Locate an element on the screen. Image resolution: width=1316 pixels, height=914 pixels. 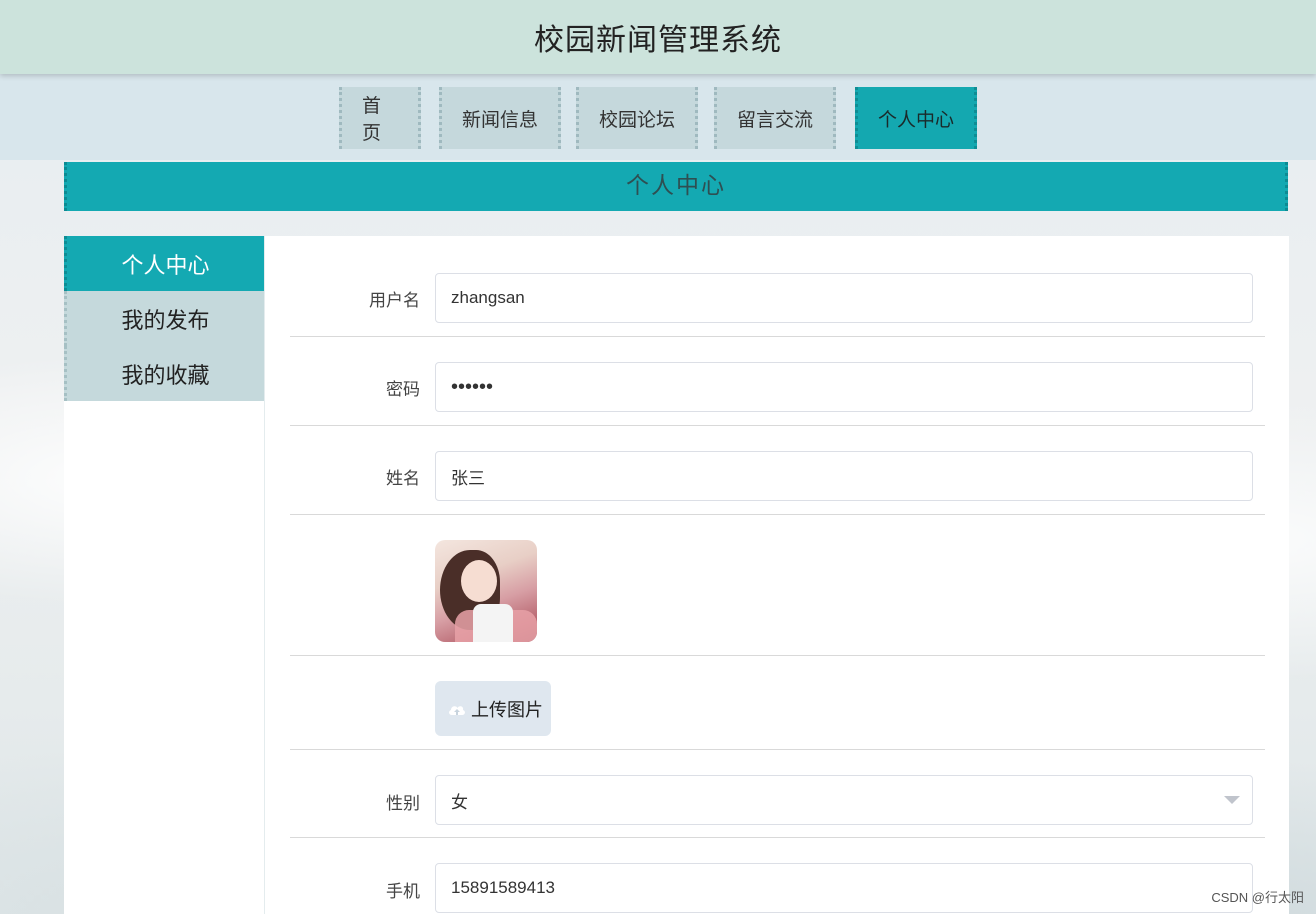
username-input: zhangsan is located at coordinates (844, 298).